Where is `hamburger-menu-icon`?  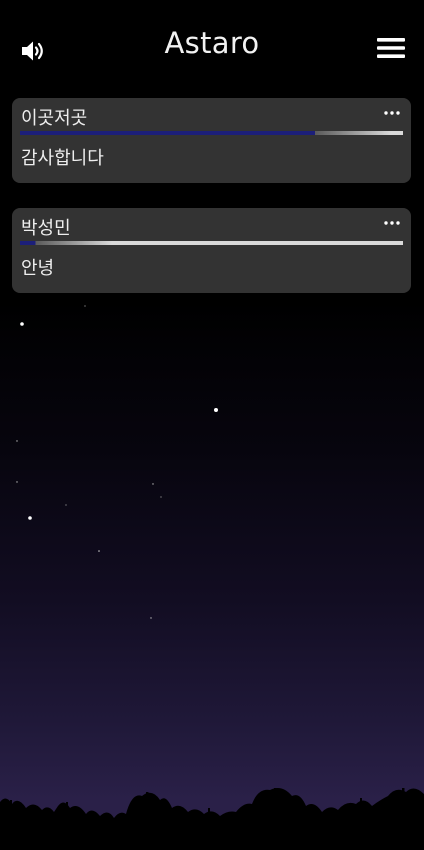 hamburger-menu-icon is located at coordinates (391, 48).